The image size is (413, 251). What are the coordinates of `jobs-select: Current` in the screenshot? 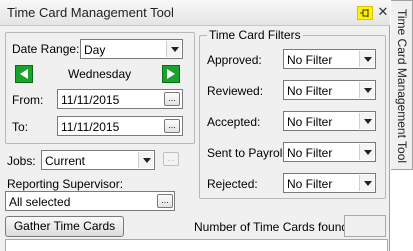 It's located at (98, 160).